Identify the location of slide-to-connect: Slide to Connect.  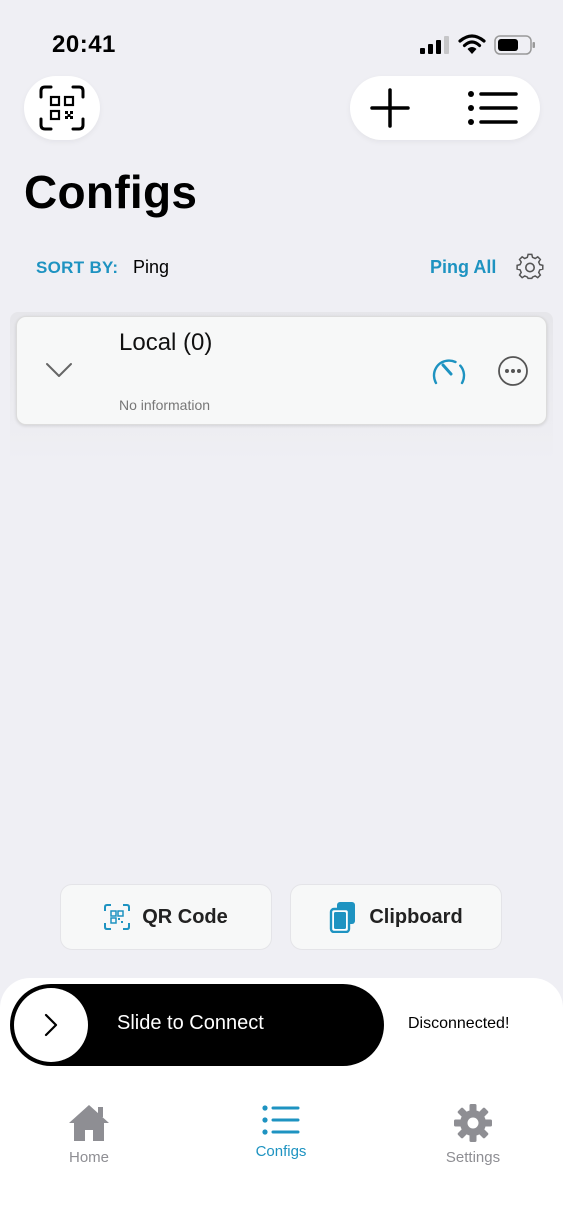
(197, 1025).